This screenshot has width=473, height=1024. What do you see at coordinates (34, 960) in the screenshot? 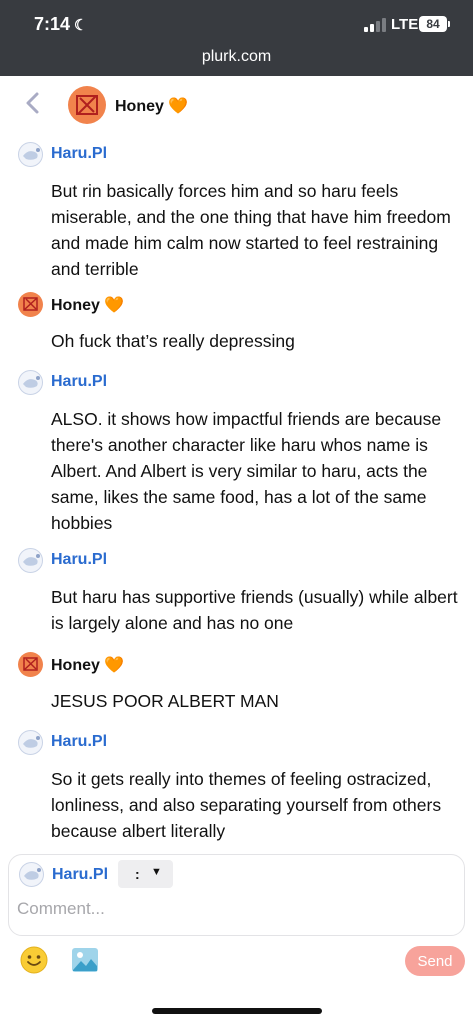
I see `emoji-icon` at bounding box center [34, 960].